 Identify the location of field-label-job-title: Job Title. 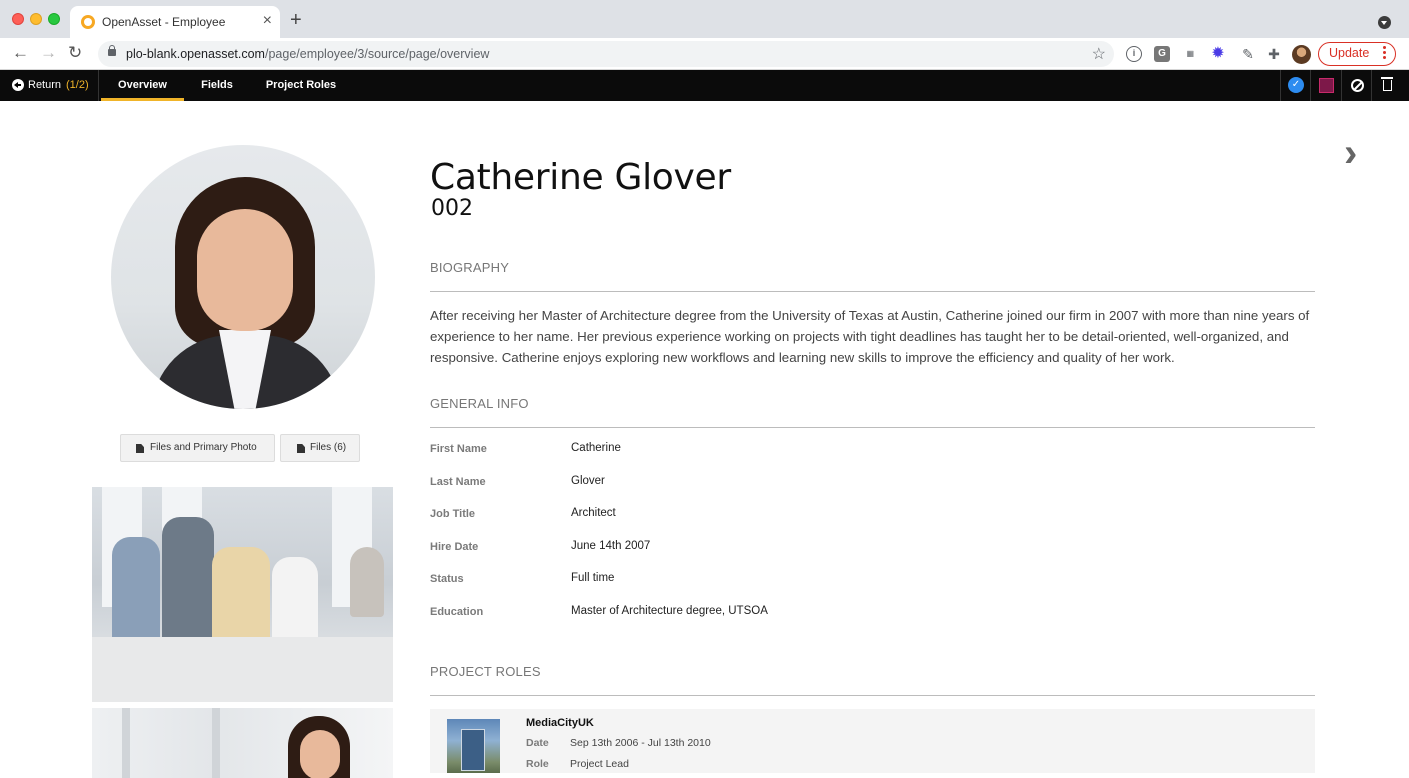
(453, 514).